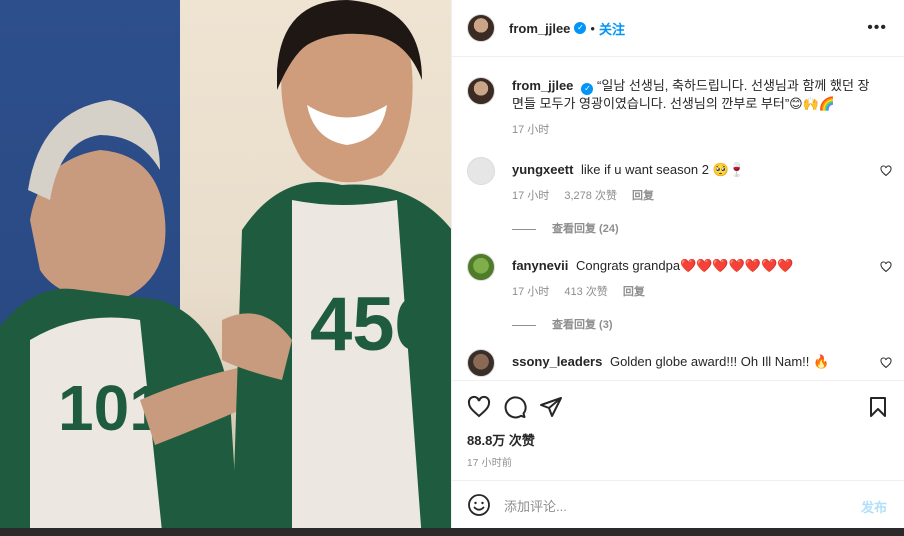  I want to click on author-avatar, so click(481, 28).